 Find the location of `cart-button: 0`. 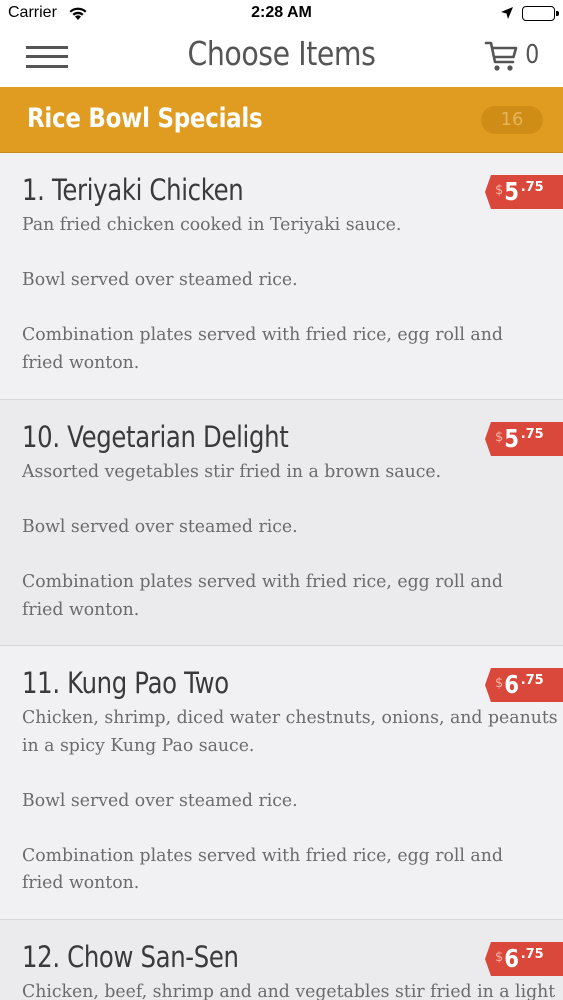

cart-button: 0 is located at coordinates (514, 57).